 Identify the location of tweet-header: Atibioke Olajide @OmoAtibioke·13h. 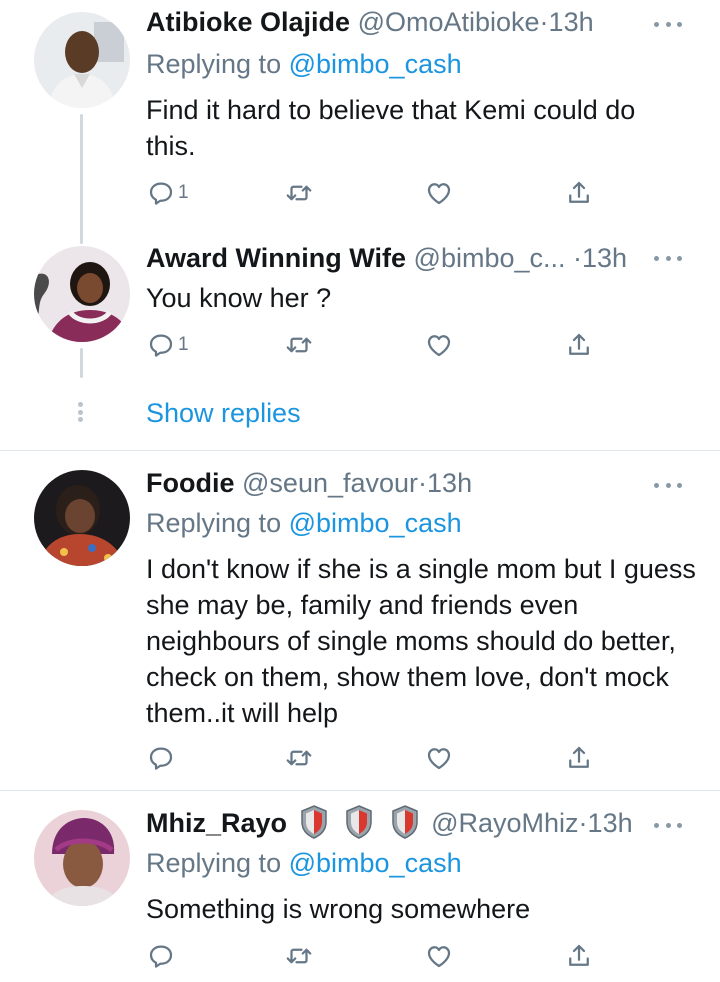
(388, 22).